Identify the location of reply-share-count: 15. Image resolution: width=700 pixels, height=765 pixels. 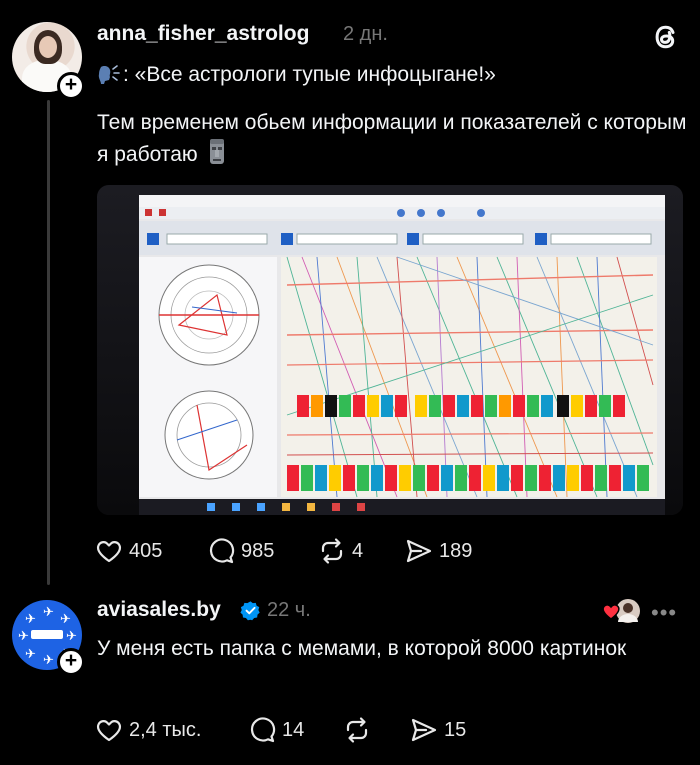
(455, 729).